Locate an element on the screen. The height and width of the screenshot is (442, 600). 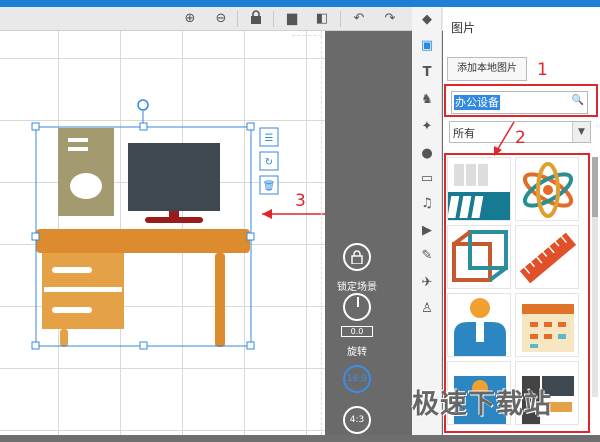
watermark: 极速下载站 is located at coordinates (482, 404).